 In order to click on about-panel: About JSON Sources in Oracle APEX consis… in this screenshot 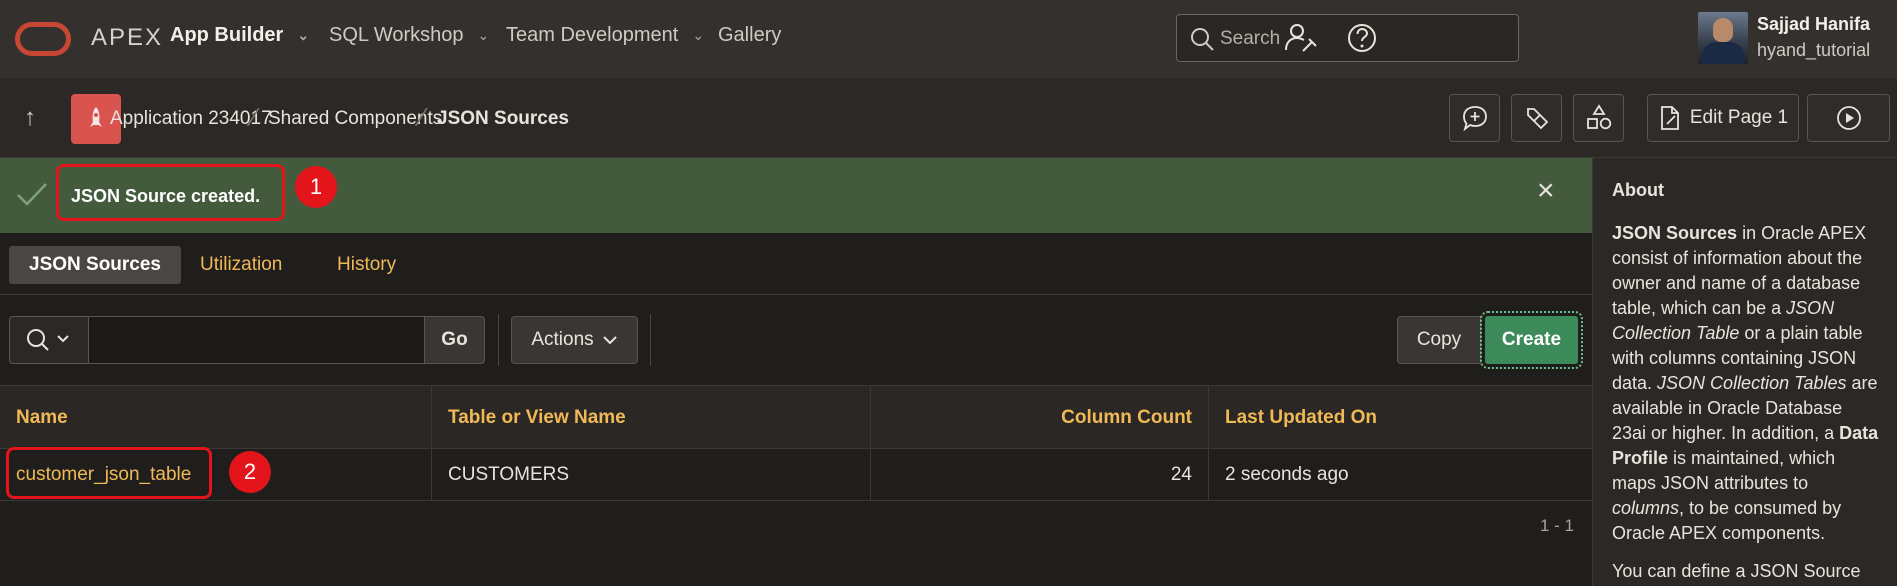, I will do `click(1744, 372)`.